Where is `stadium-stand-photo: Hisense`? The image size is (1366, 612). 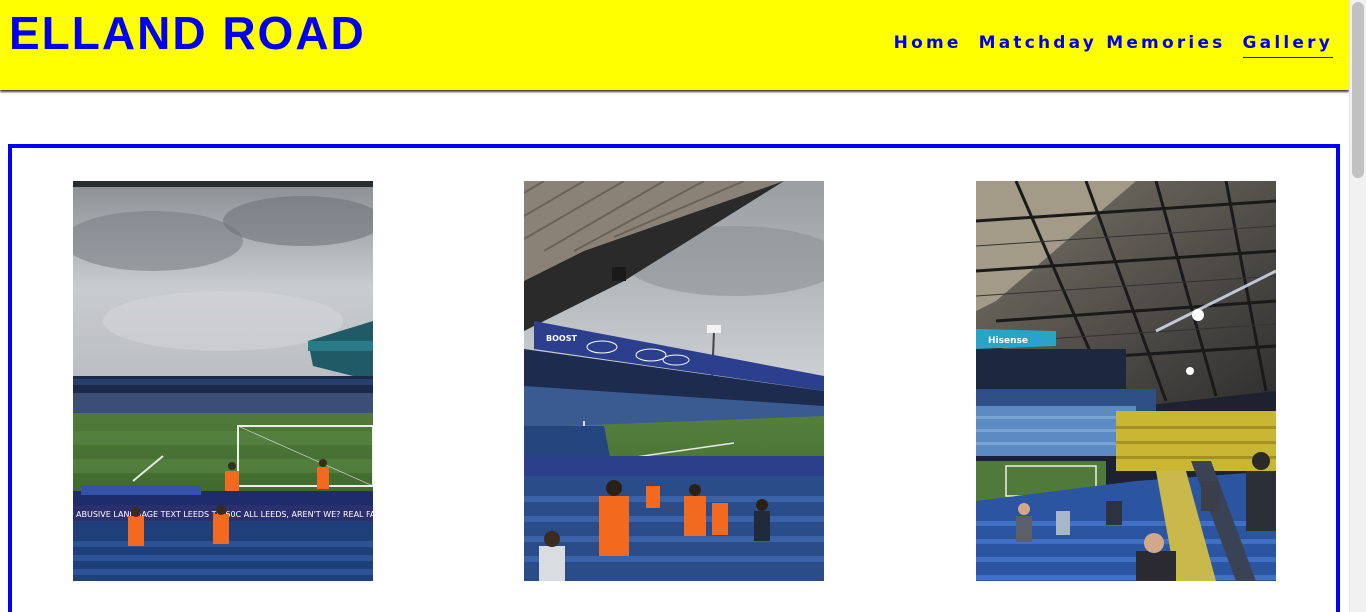
stadium-stand-photo: Hisense is located at coordinates (1126, 381).